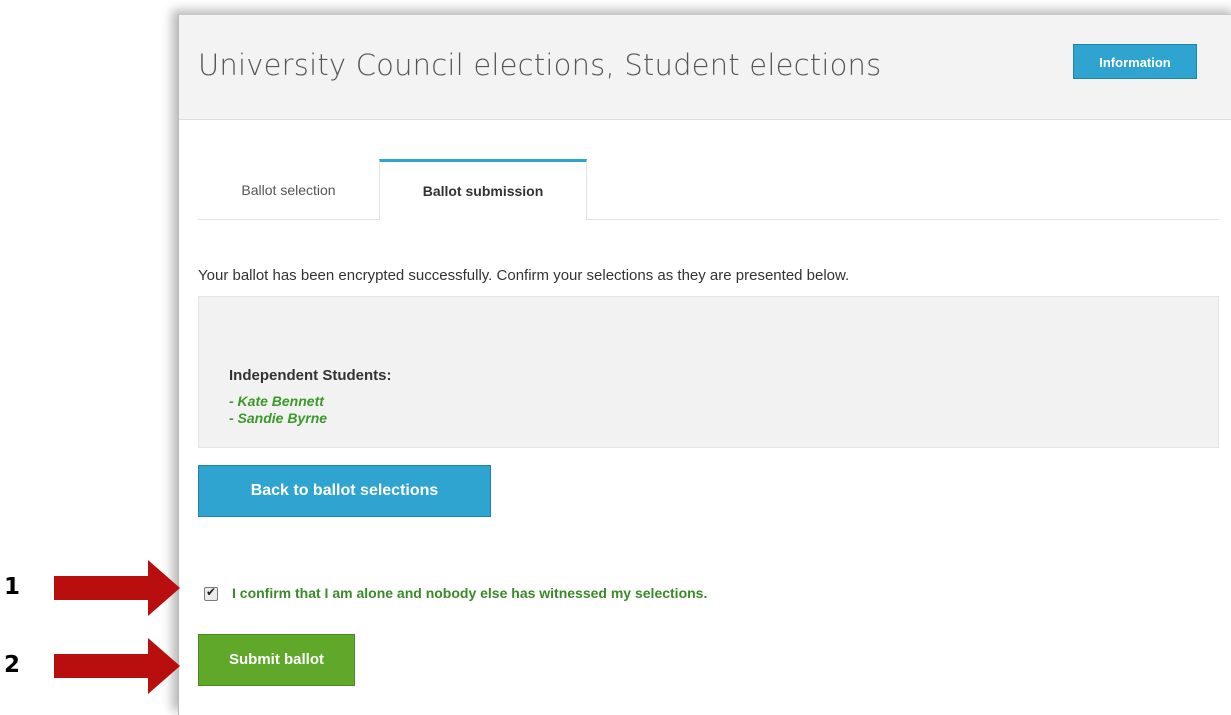 The height and width of the screenshot is (715, 1231). I want to click on back-to-selections-button: Back to ballot selections, so click(344, 491).